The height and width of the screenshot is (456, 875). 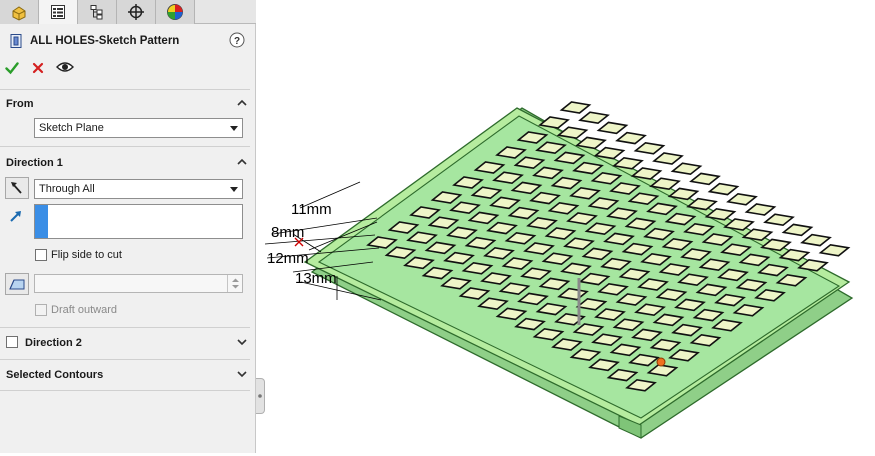 I want to click on property-manager-tab, so click(x=58, y=12).